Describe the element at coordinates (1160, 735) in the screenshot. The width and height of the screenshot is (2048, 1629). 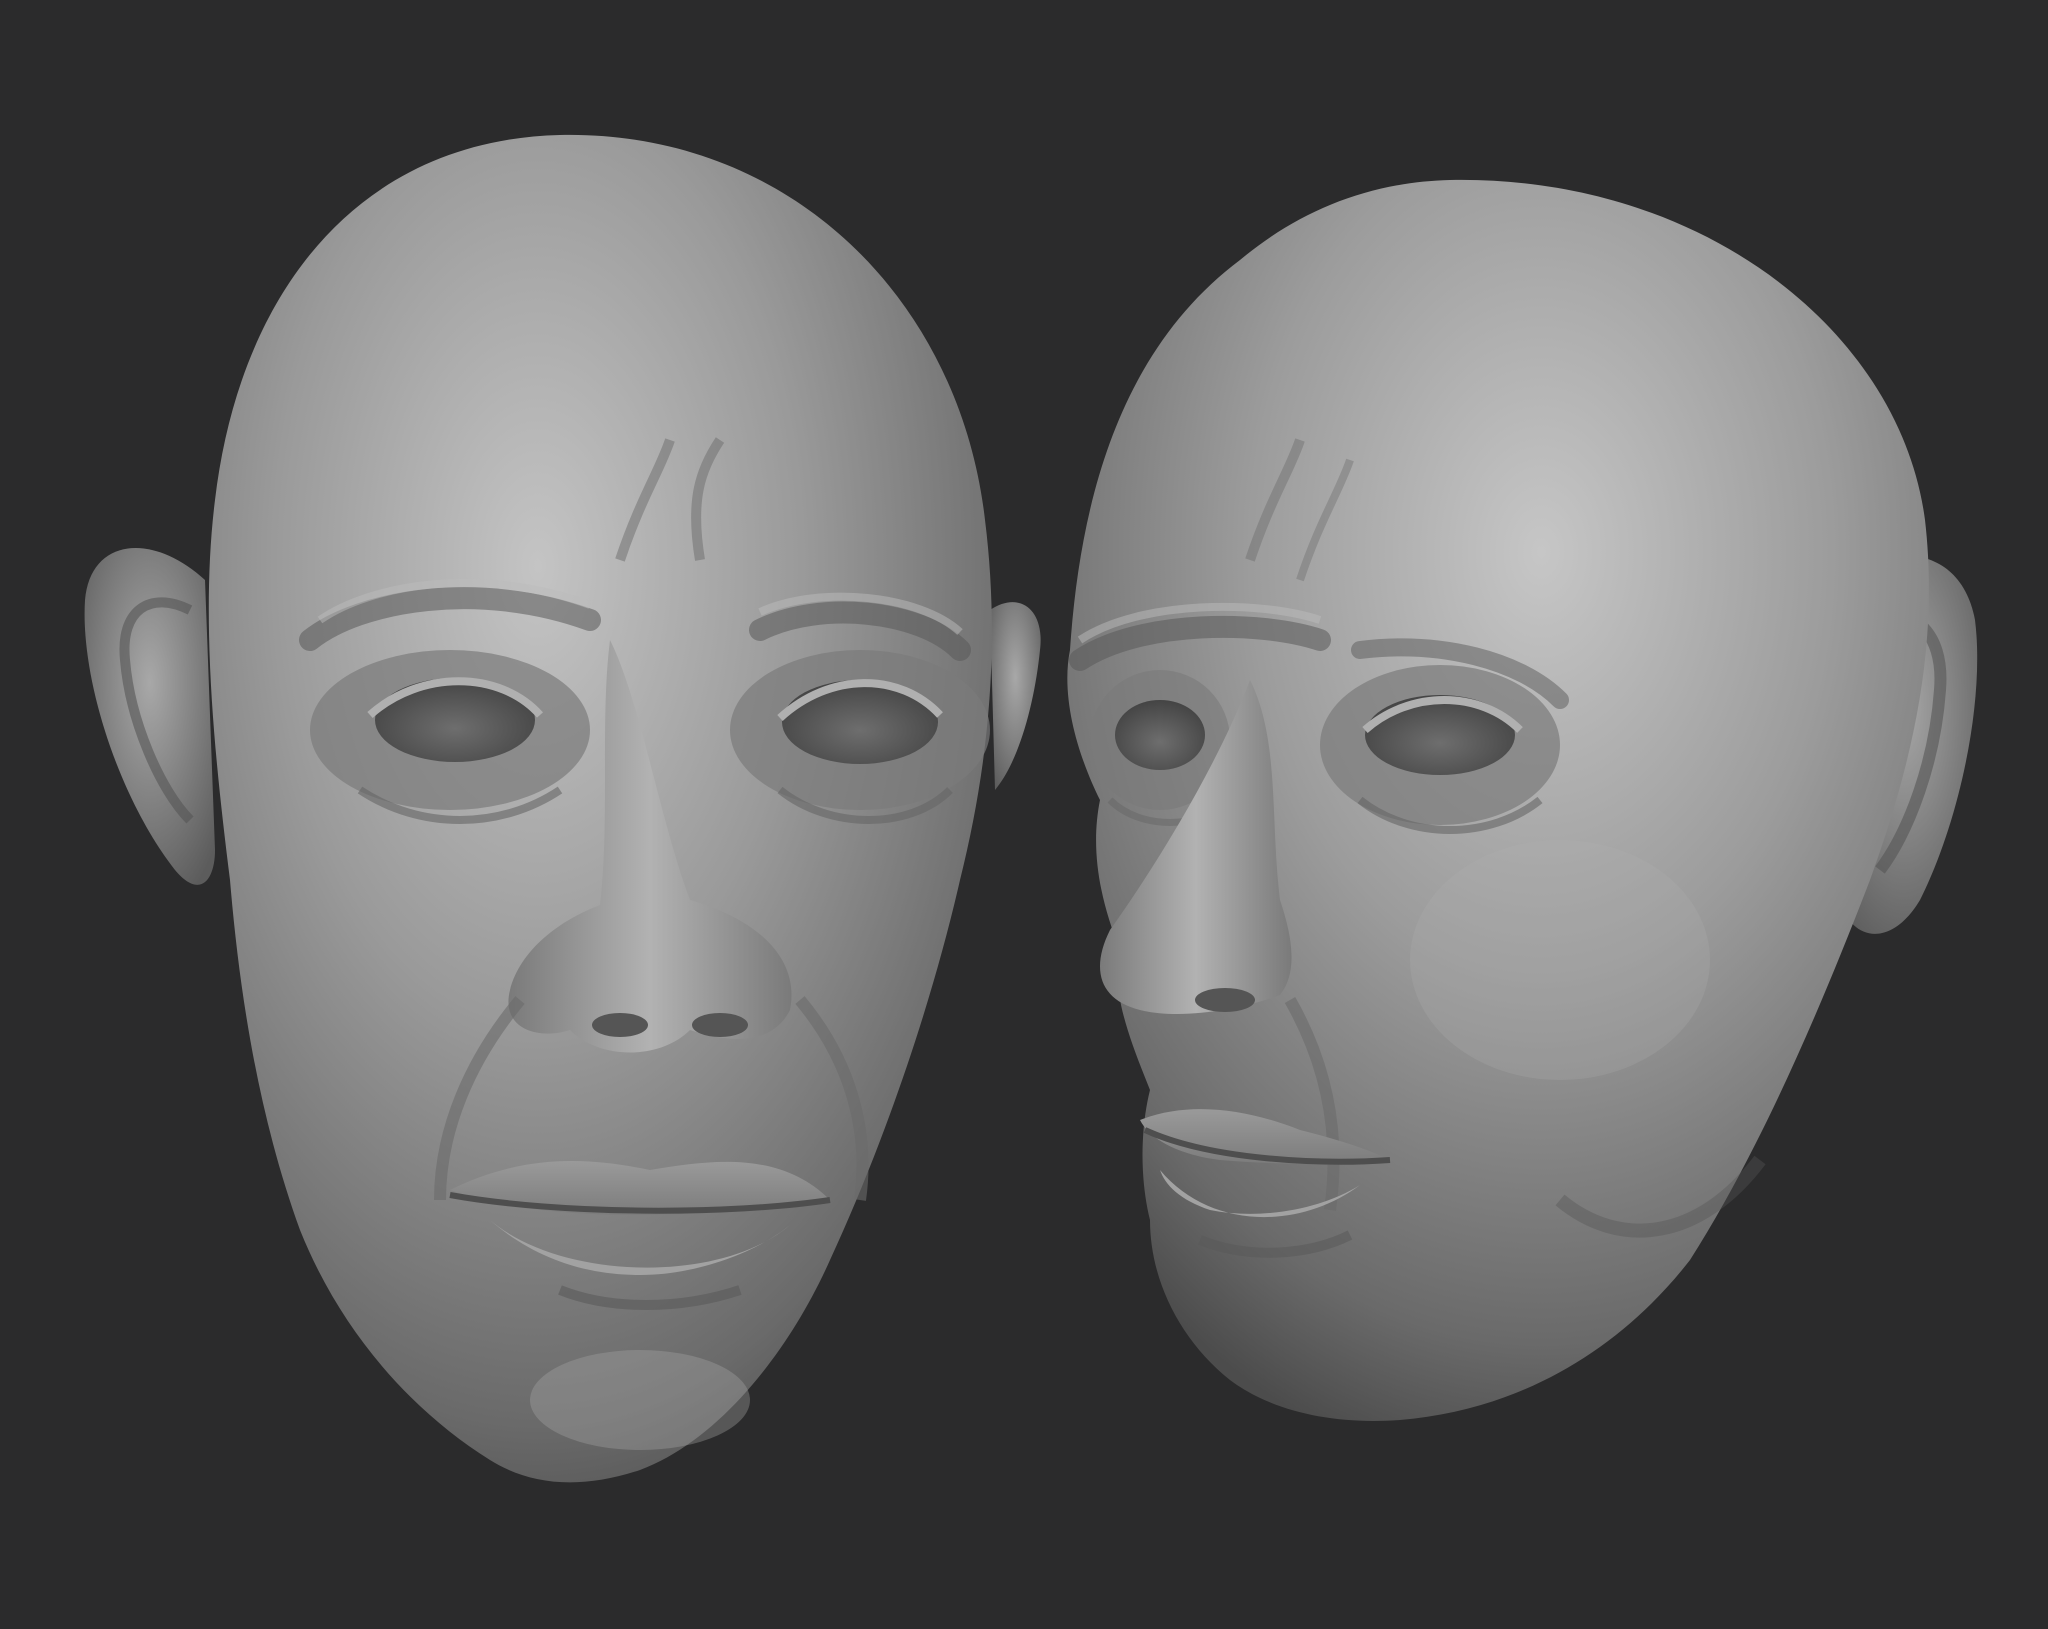
I see `left-eye-3q` at that location.